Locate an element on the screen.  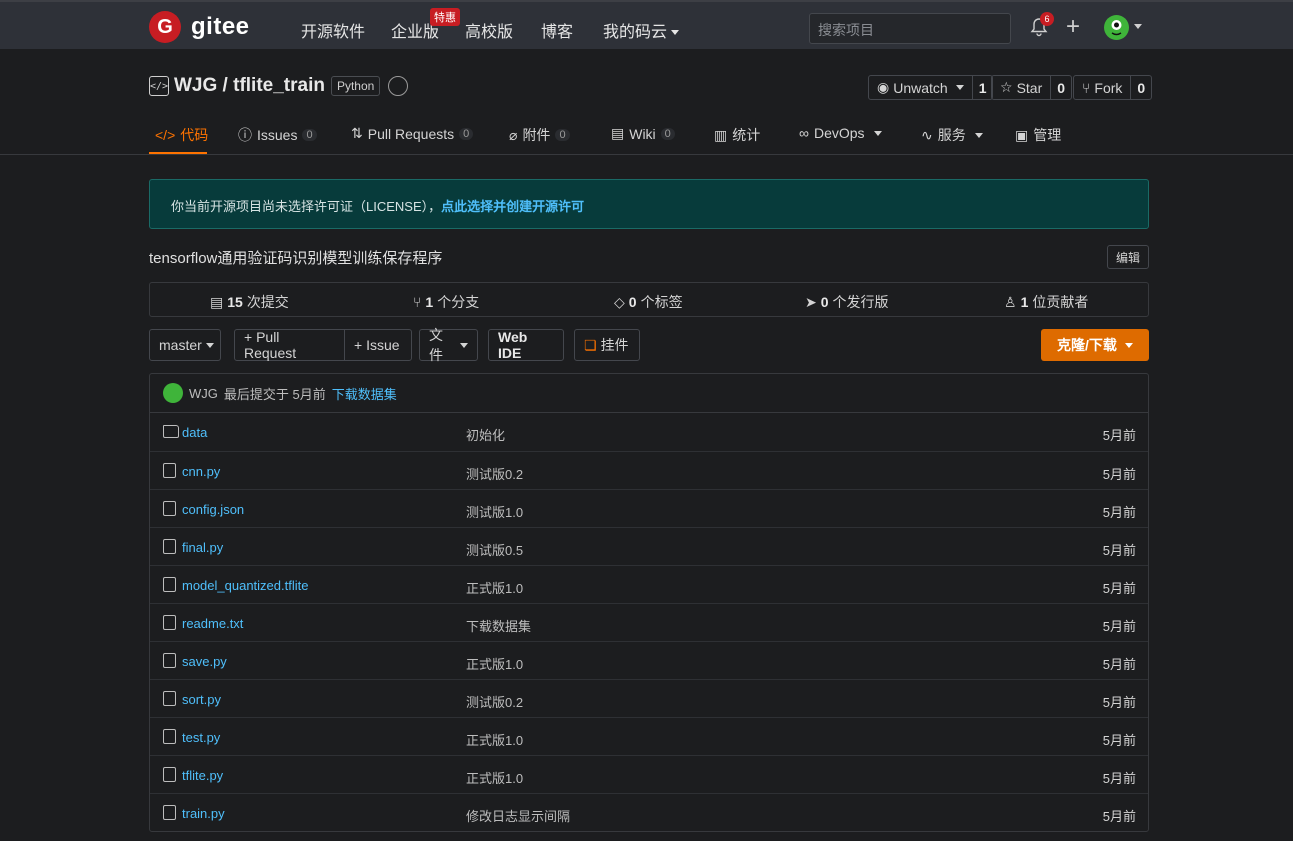
fork-button: ⑂ Fork 0 is located at coordinates (1113, 87).